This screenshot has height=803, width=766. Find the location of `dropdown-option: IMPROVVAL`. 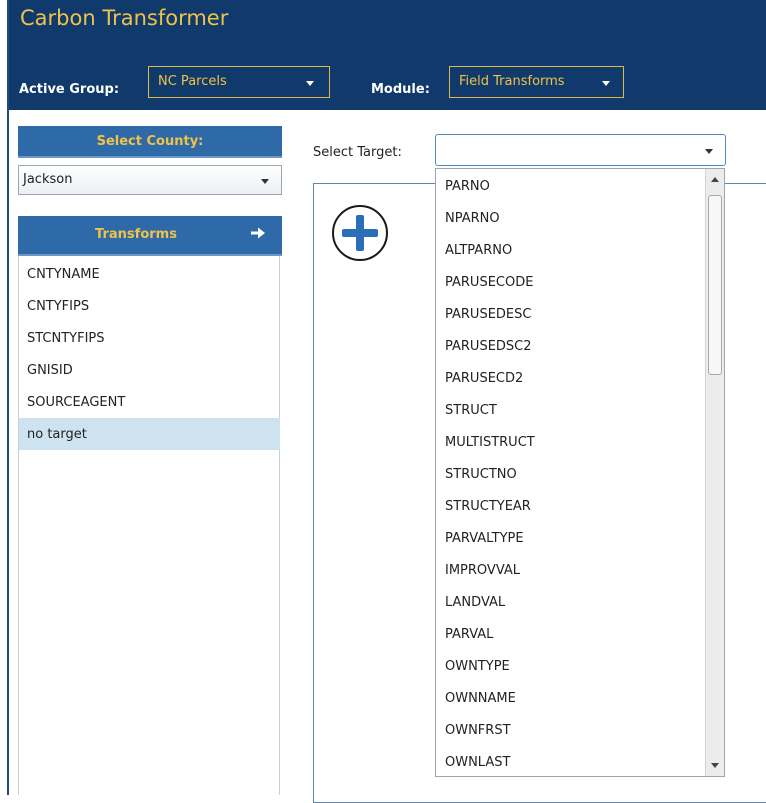

dropdown-option: IMPROVVAL is located at coordinates (571, 570).